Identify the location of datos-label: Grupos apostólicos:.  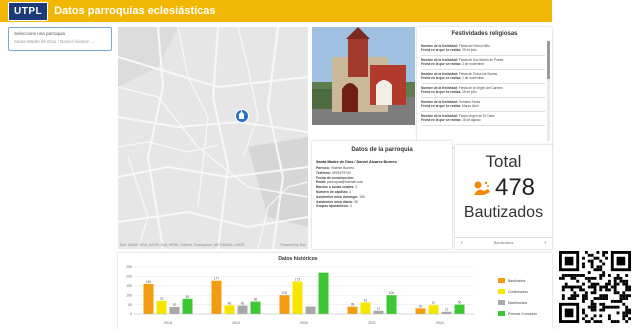
(332, 206).